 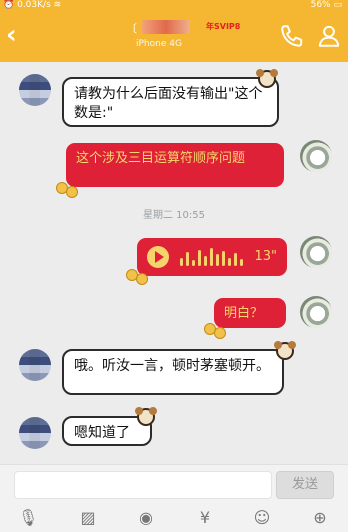 I want to click on waveform-icon, so click(x=214, y=257).